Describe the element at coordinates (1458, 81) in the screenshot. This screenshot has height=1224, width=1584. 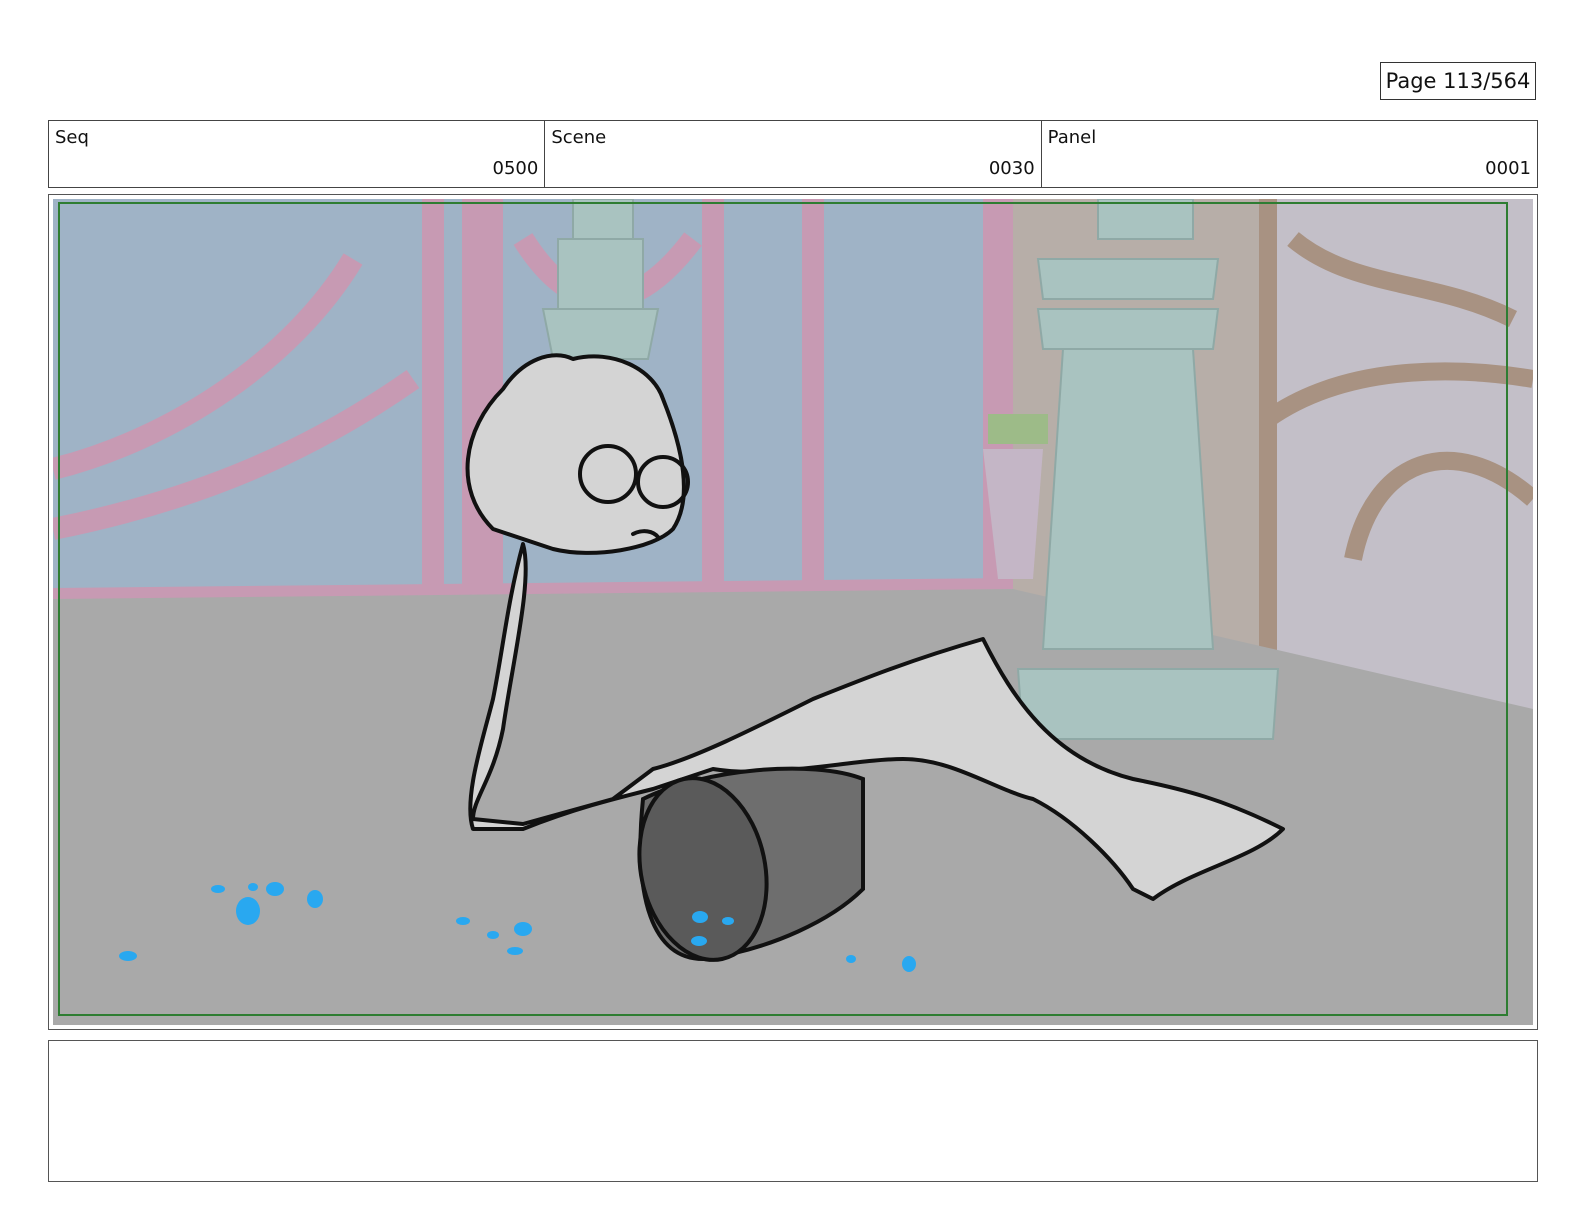
I see `page-number: Page 113/564` at that location.